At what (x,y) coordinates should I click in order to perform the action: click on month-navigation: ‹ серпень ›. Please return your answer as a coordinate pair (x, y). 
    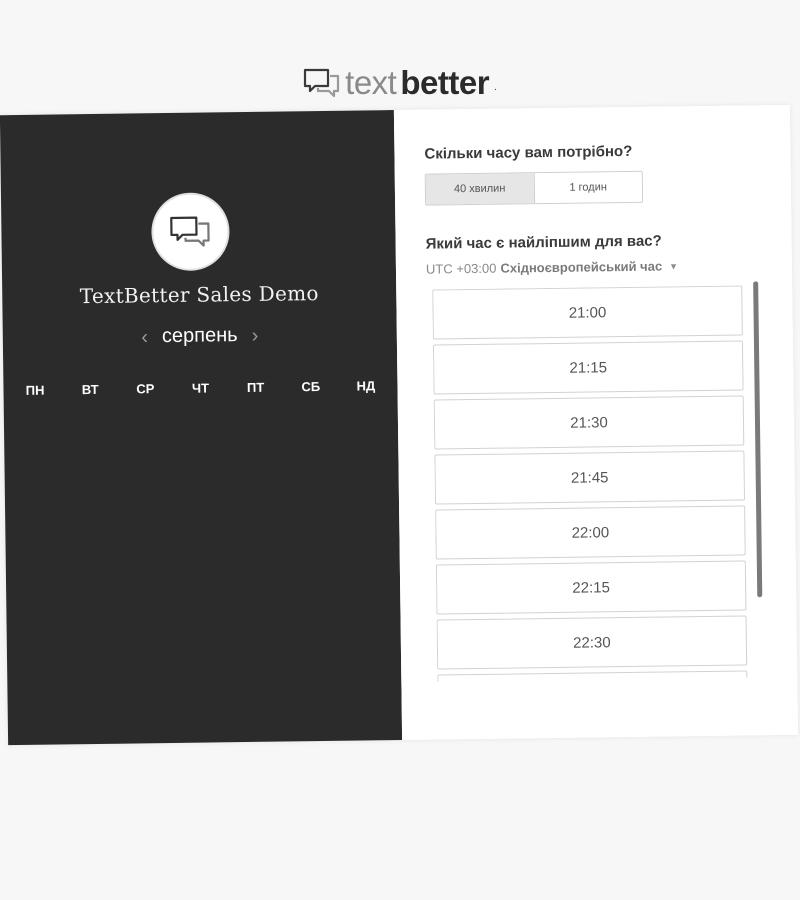
    Looking at the image, I should click on (200, 336).